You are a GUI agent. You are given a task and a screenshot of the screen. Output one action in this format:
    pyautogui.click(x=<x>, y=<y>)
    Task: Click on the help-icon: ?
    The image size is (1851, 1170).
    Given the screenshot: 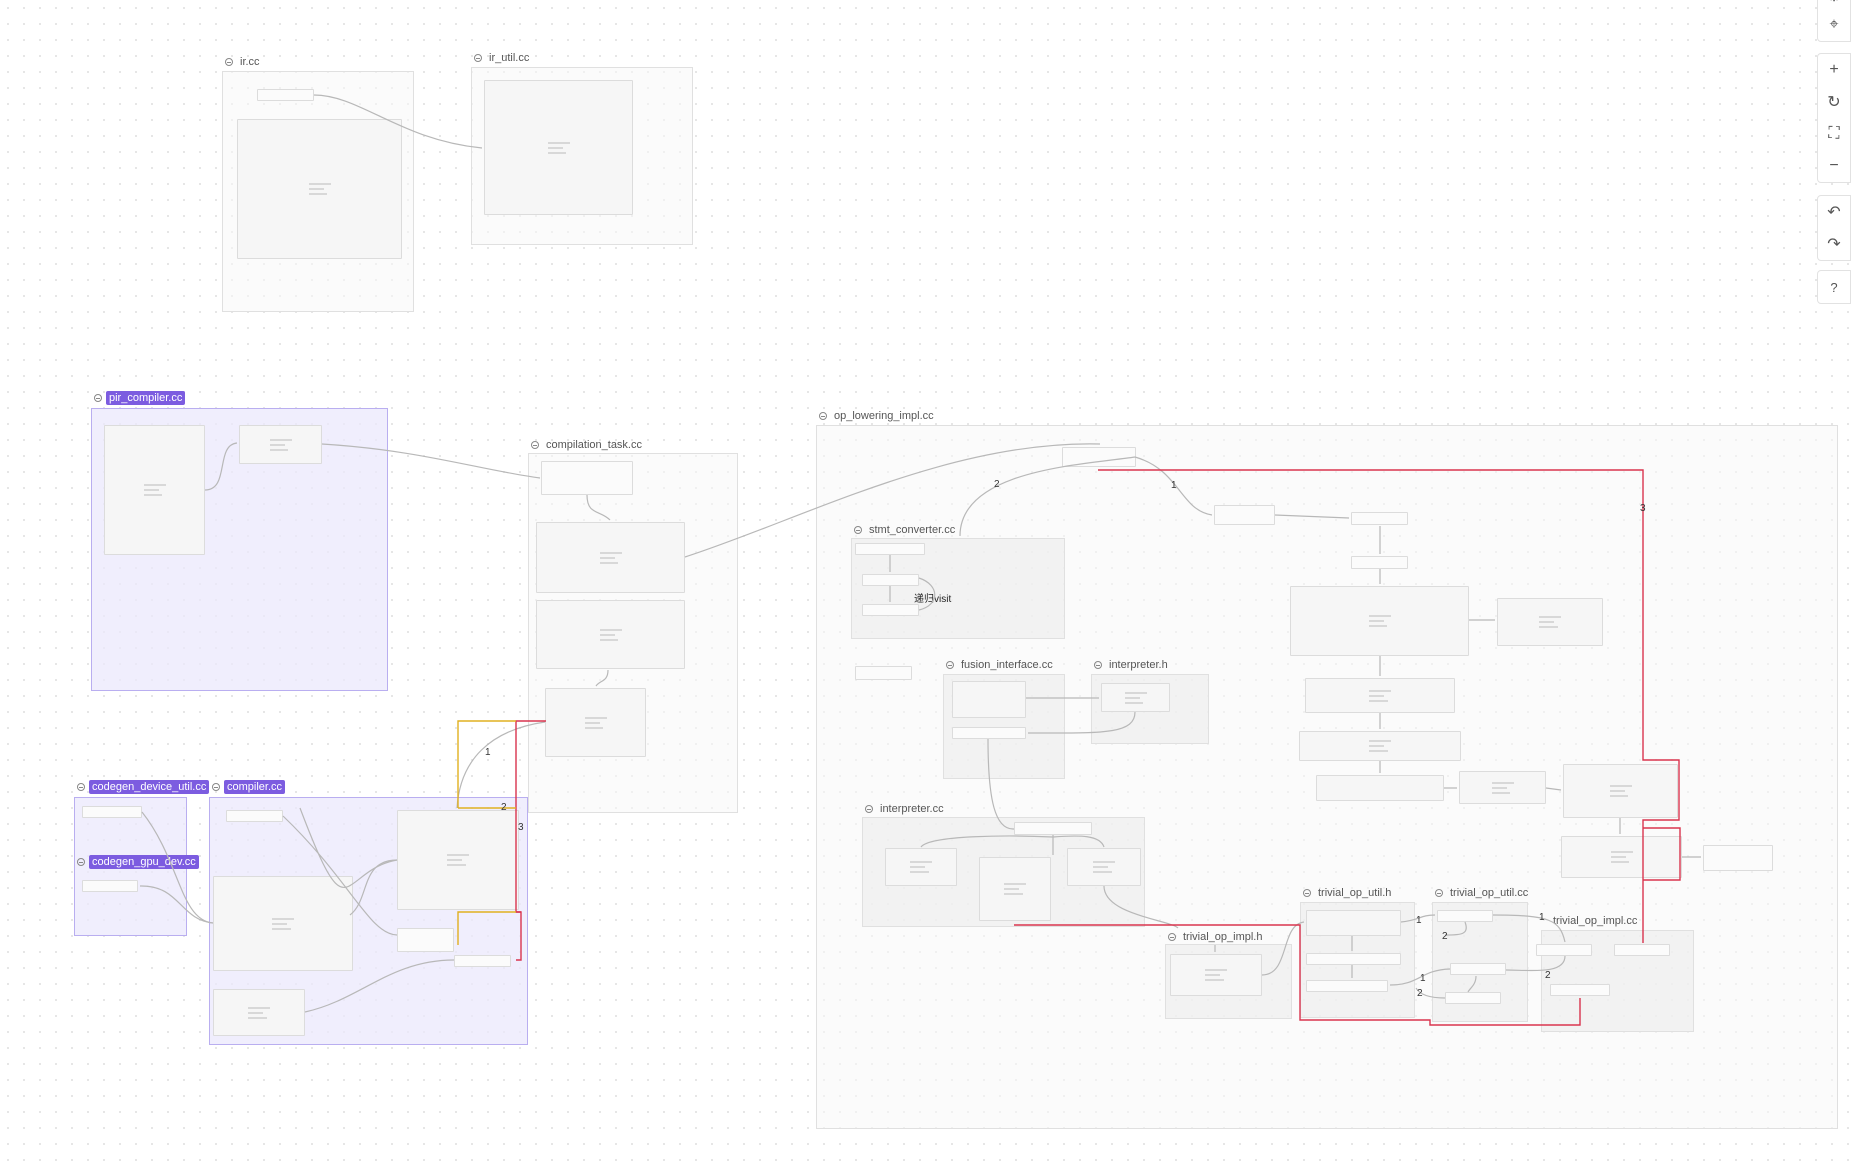 What is the action you would take?
    pyautogui.click(x=1834, y=287)
    